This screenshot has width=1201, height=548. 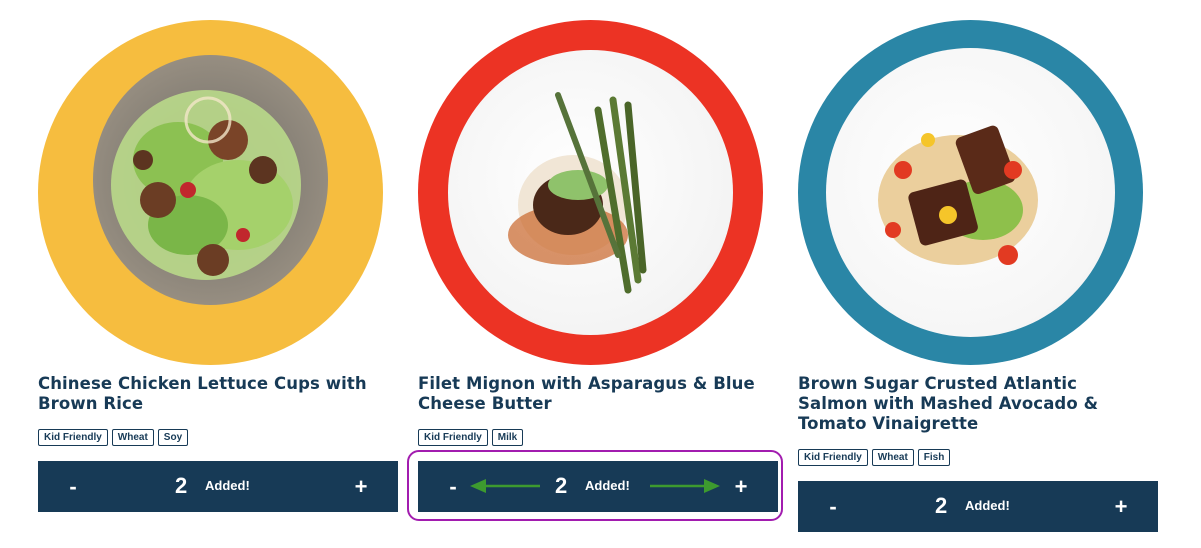 I want to click on dietary-tags: Kid Friendly Milk, so click(x=471, y=437).